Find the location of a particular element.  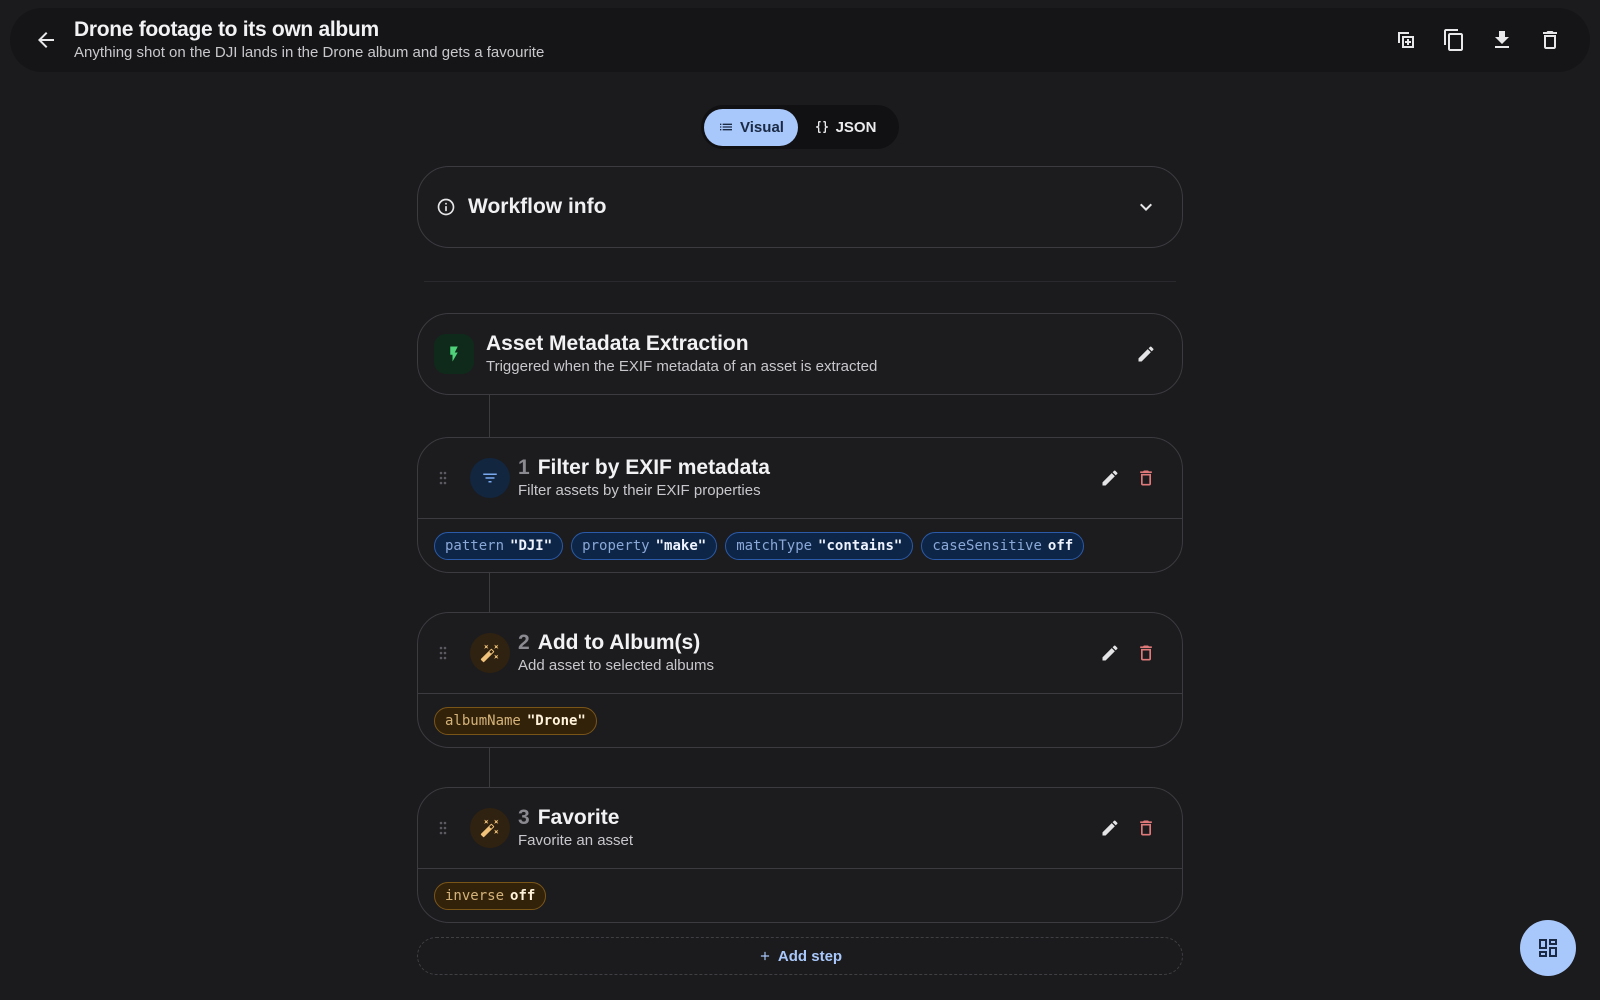

step-subtitle: Favorite an asset is located at coordinates (576, 840).